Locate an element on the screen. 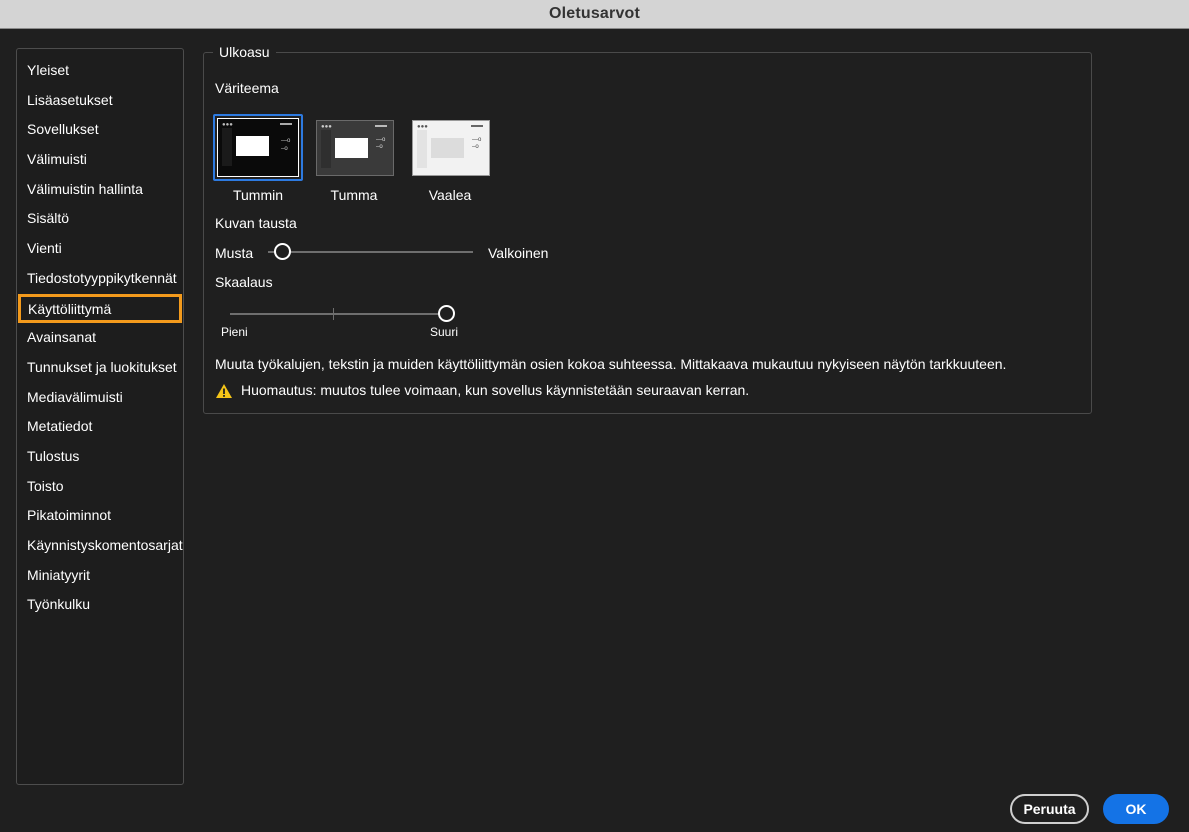  theme-dark-preview: ●●● —o –o is located at coordinates (355, 148).